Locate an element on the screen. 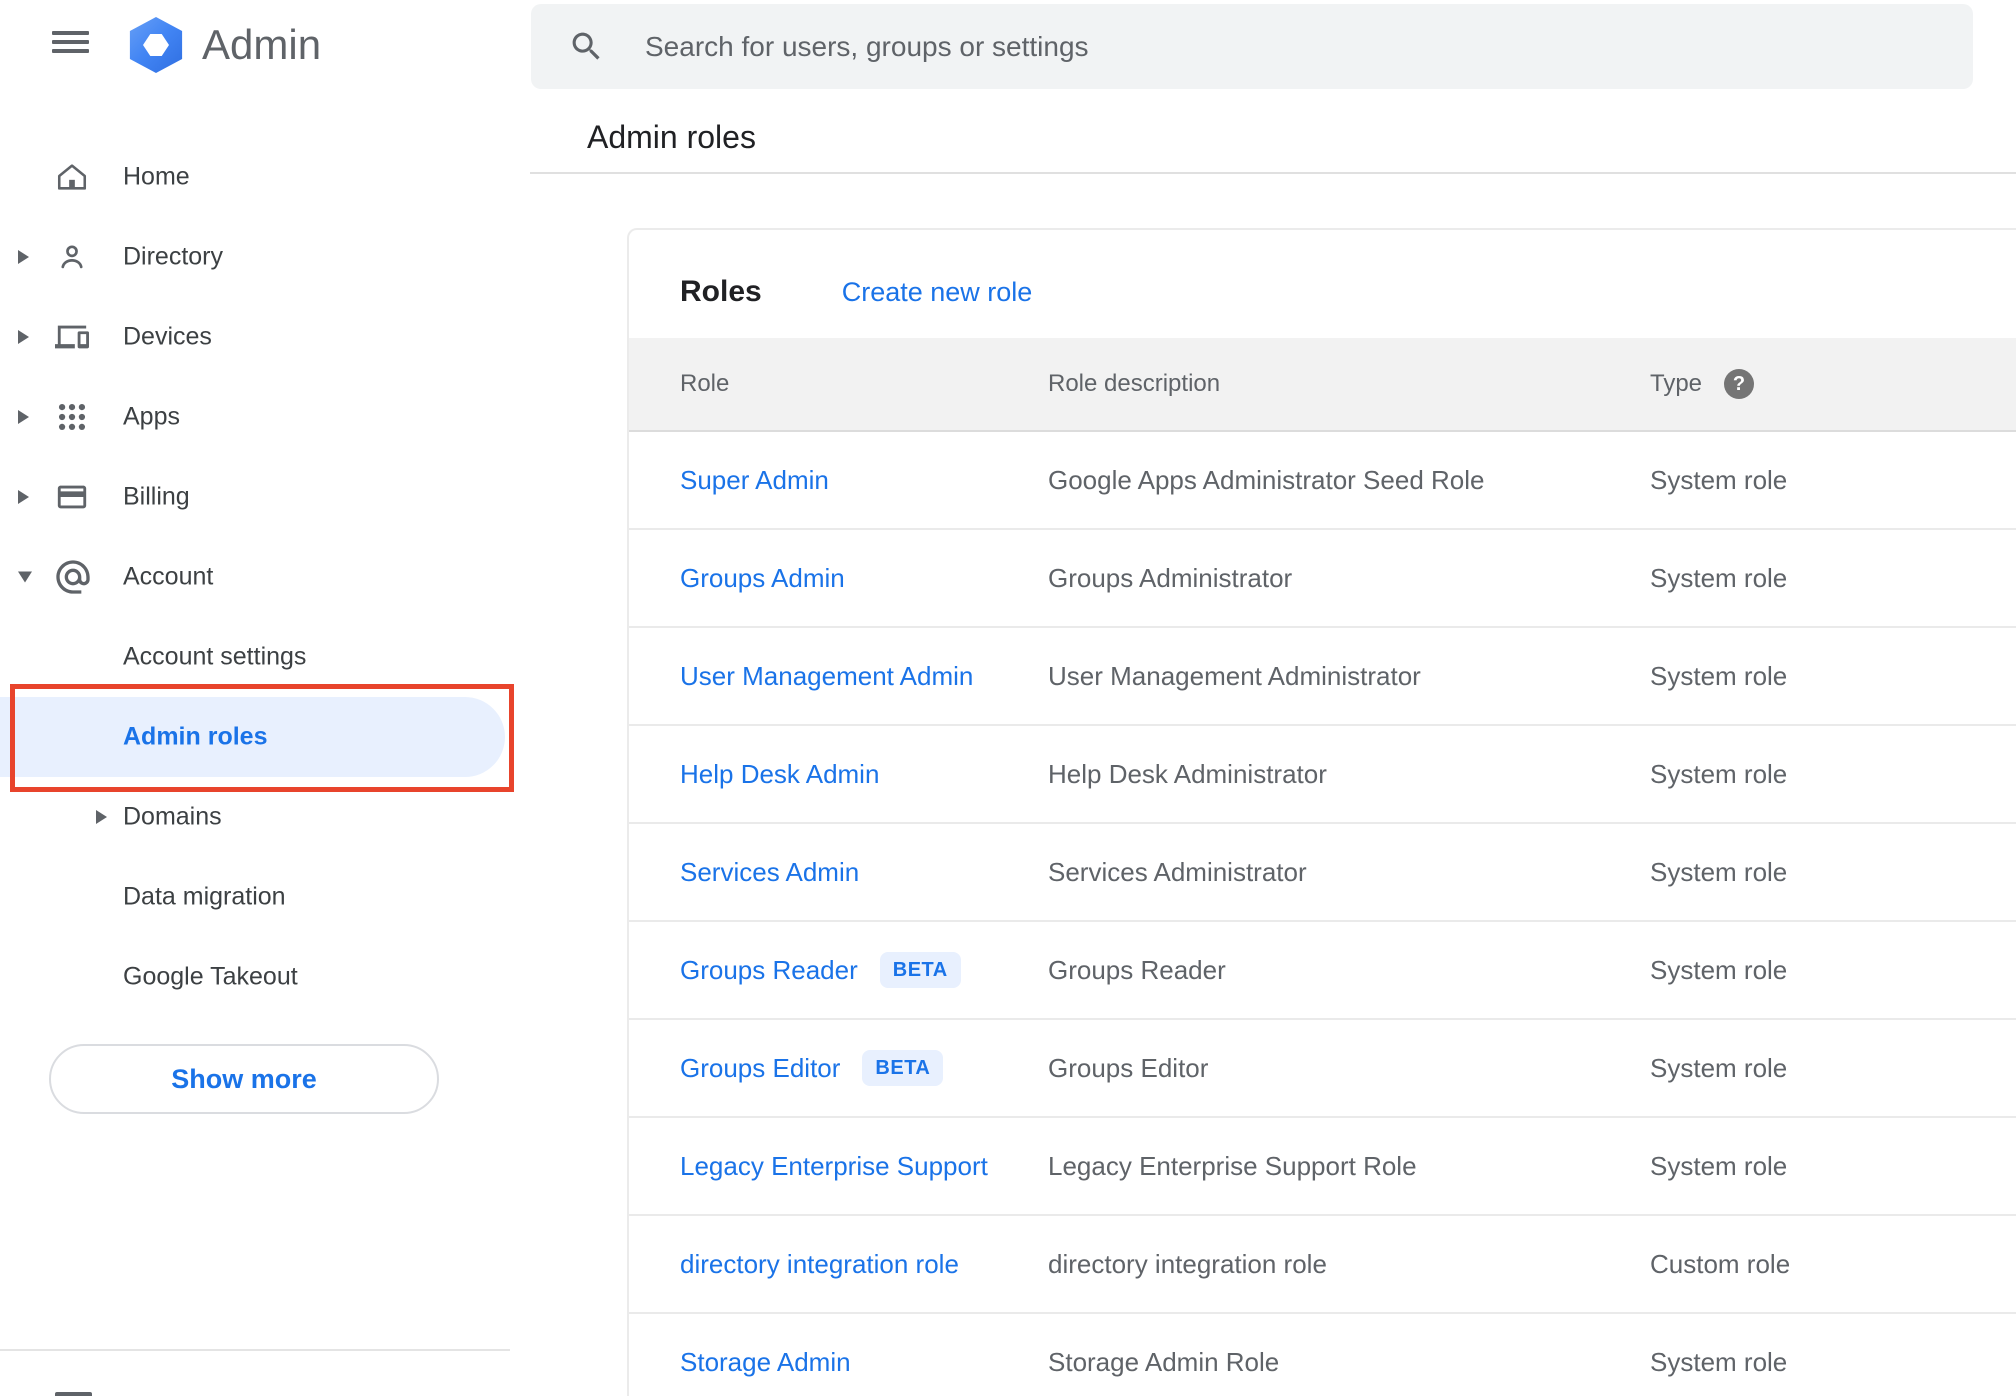 Image resolution: width=2016 pixels, height=1396 pixels. column-header-role-description: Role description is located at coordinates (1134, 383).